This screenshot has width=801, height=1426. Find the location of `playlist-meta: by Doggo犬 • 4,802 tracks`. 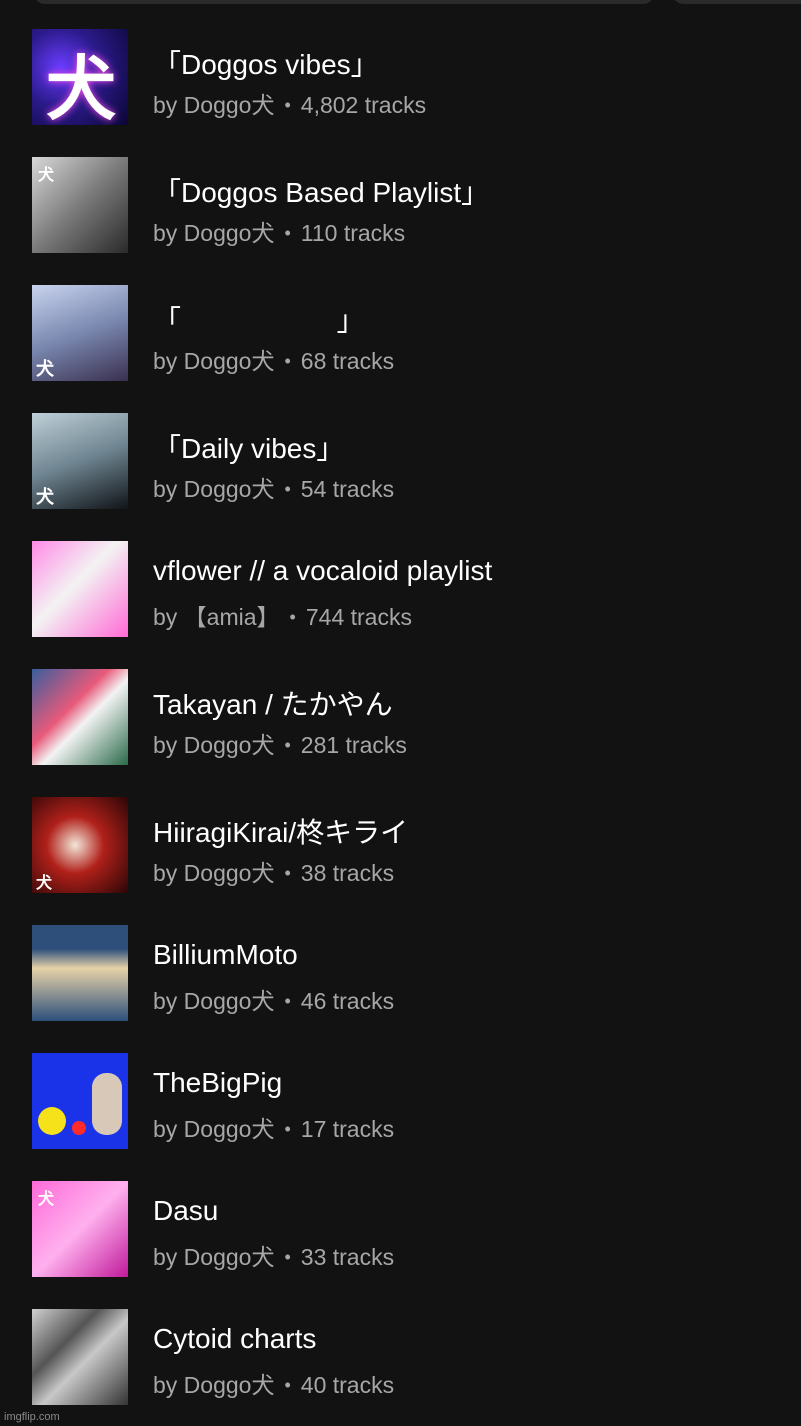

playlist-meta: by Doggo犬 • 4,802 tracks is located at coordinates (289, 103).